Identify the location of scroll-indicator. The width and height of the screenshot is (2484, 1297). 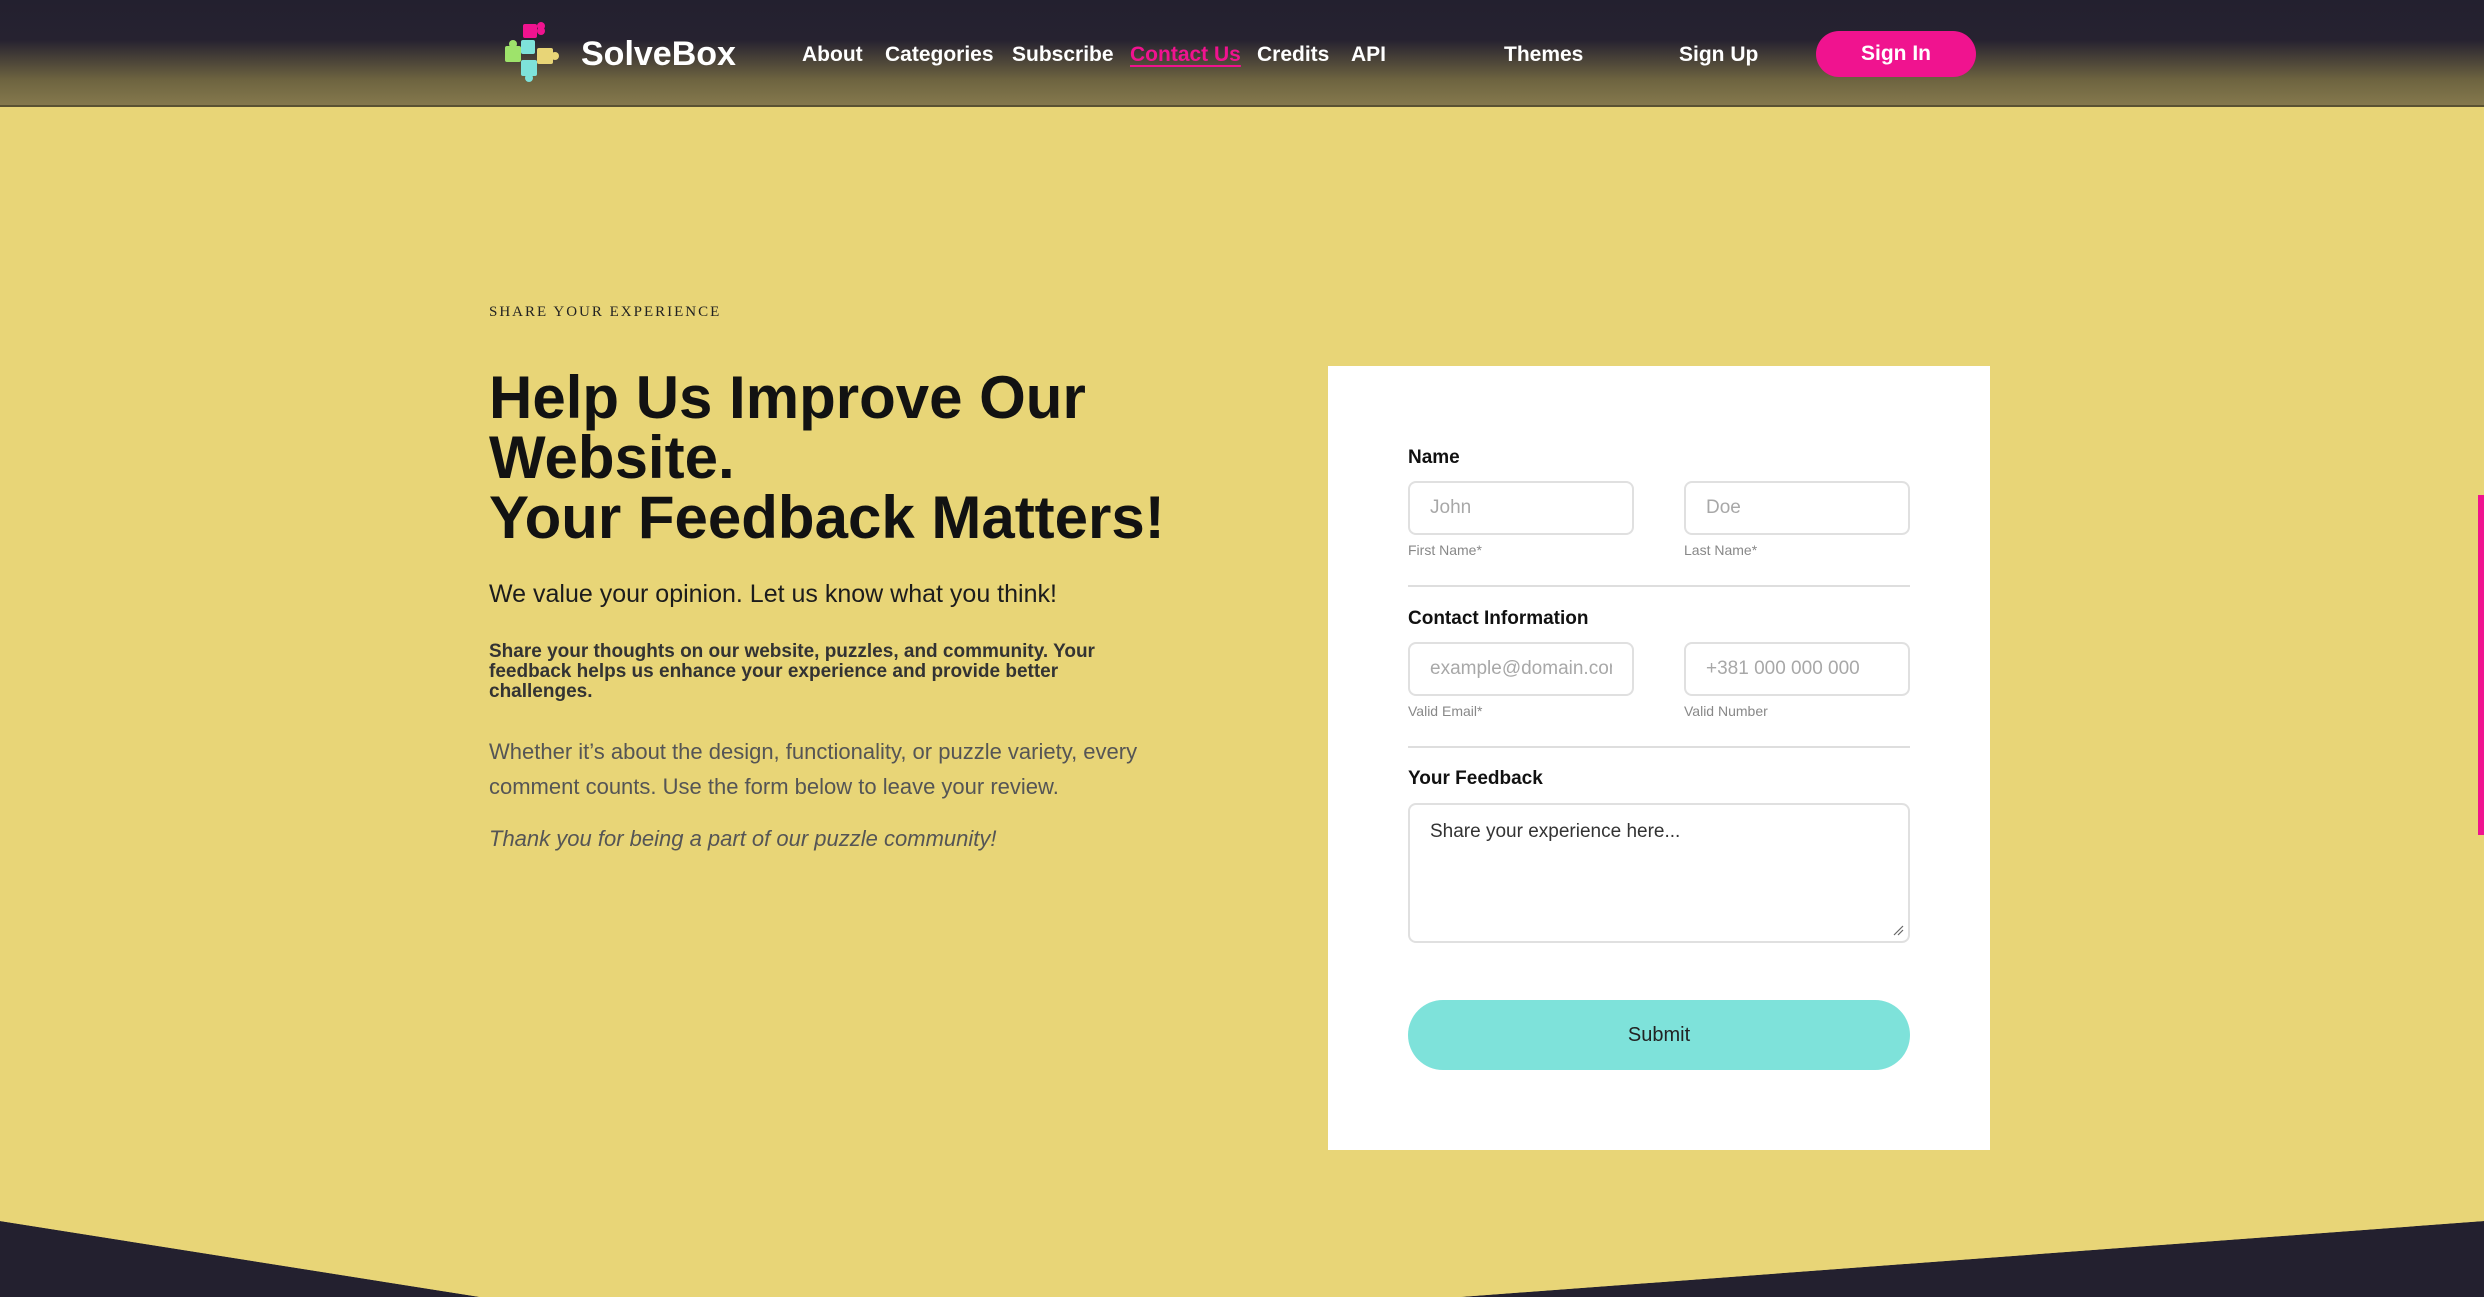
(2481, 665).